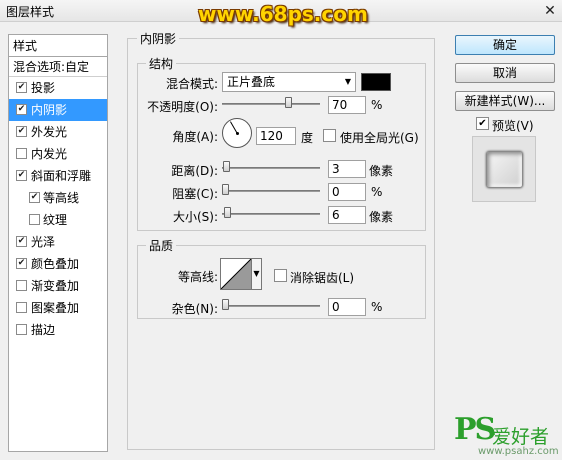 This screenshot has height=460, width=562. What do you see at coordinates (58, 46) in the screenshot?
I see `style-list-header: 样式` at bounding box center [58, 46].